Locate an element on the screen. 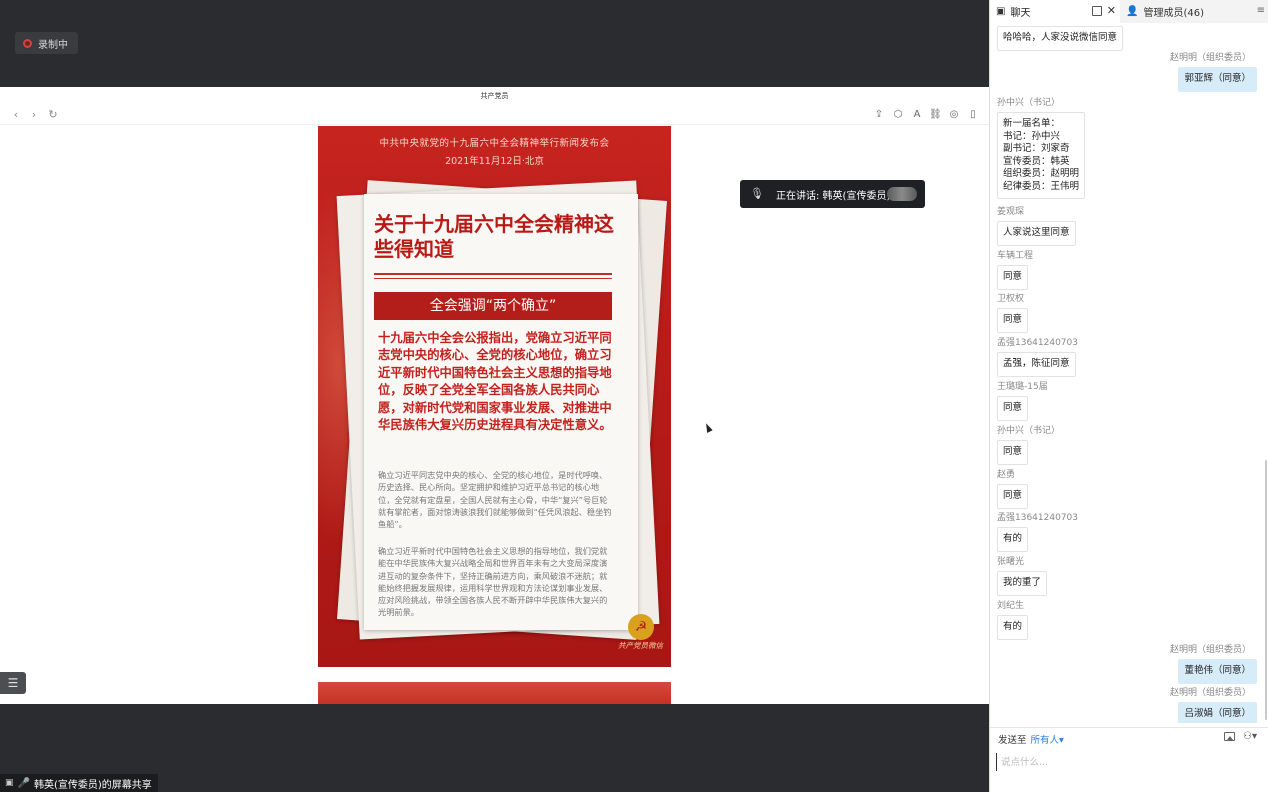  screen-icon: ▣ is located at coordinates (9, 783).